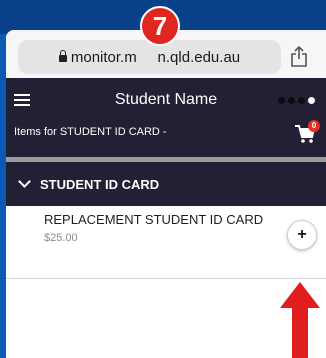 The height and width of the screenshot is (358, 326). What do you see at coordinates (166, 184) in the screenshot?
I see `section-header: STUDENT ID CARD` at bounding box center [166, 184].